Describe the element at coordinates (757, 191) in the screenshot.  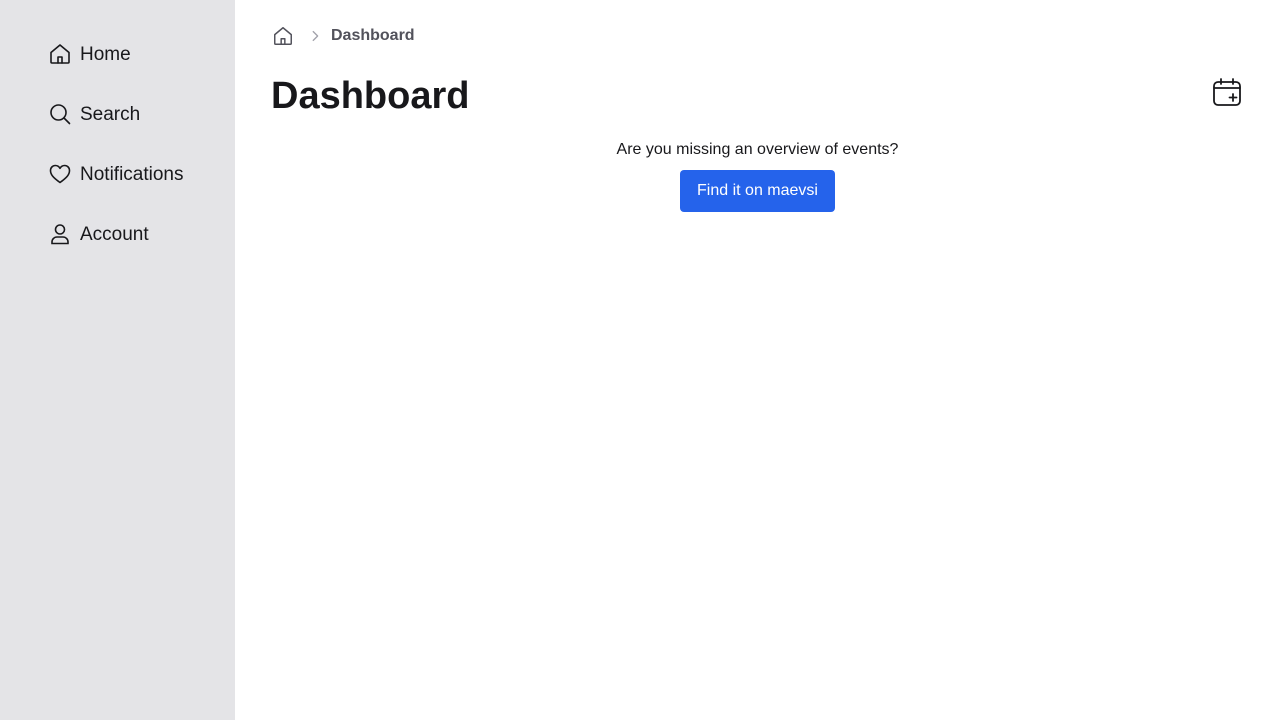
I see `find-on-maevsi-button: Find it on maevsi` at that location.